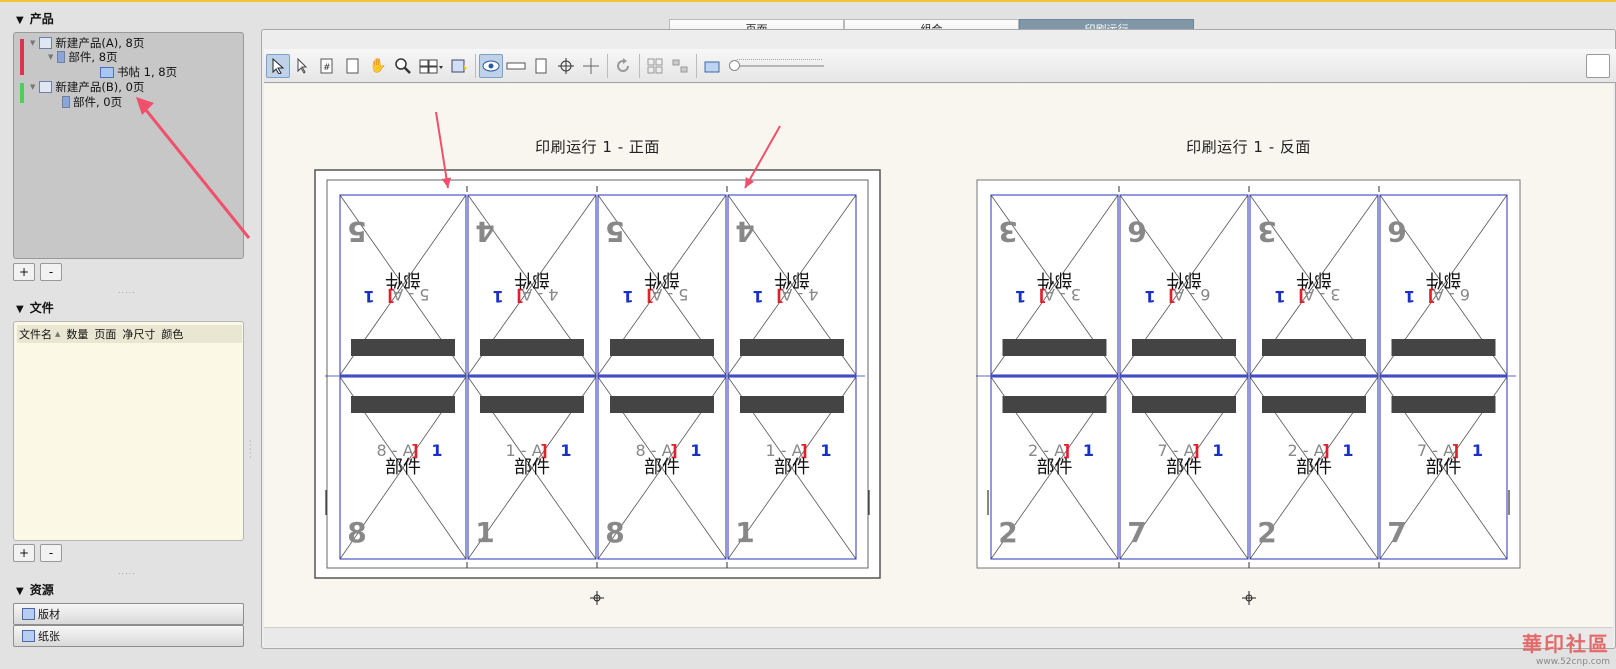 This screenshot has width=1616, height=669. Describe the element at coordinates (1566, 644) in the screenshot. I see `watermark-logo-text: 華印社區` at that location.